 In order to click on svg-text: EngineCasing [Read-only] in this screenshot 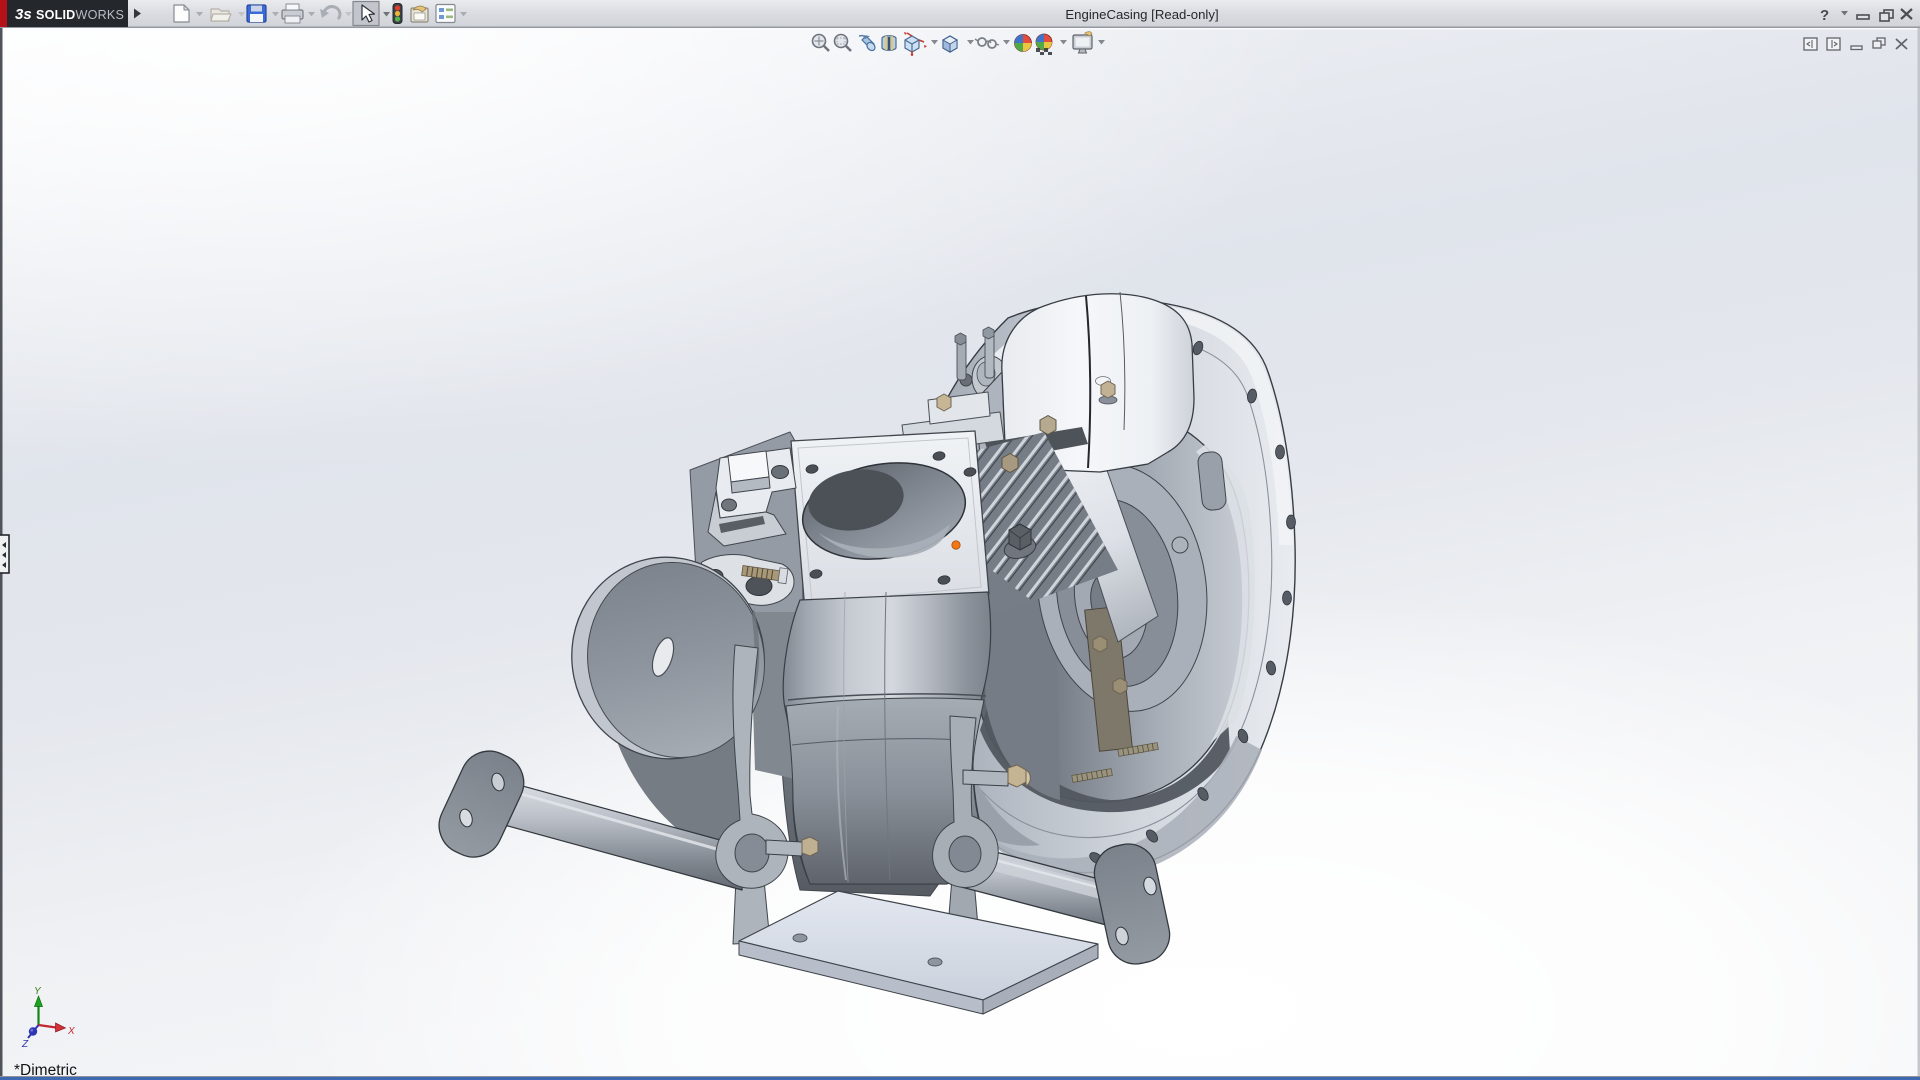, I will do `click(1141, 14)`.